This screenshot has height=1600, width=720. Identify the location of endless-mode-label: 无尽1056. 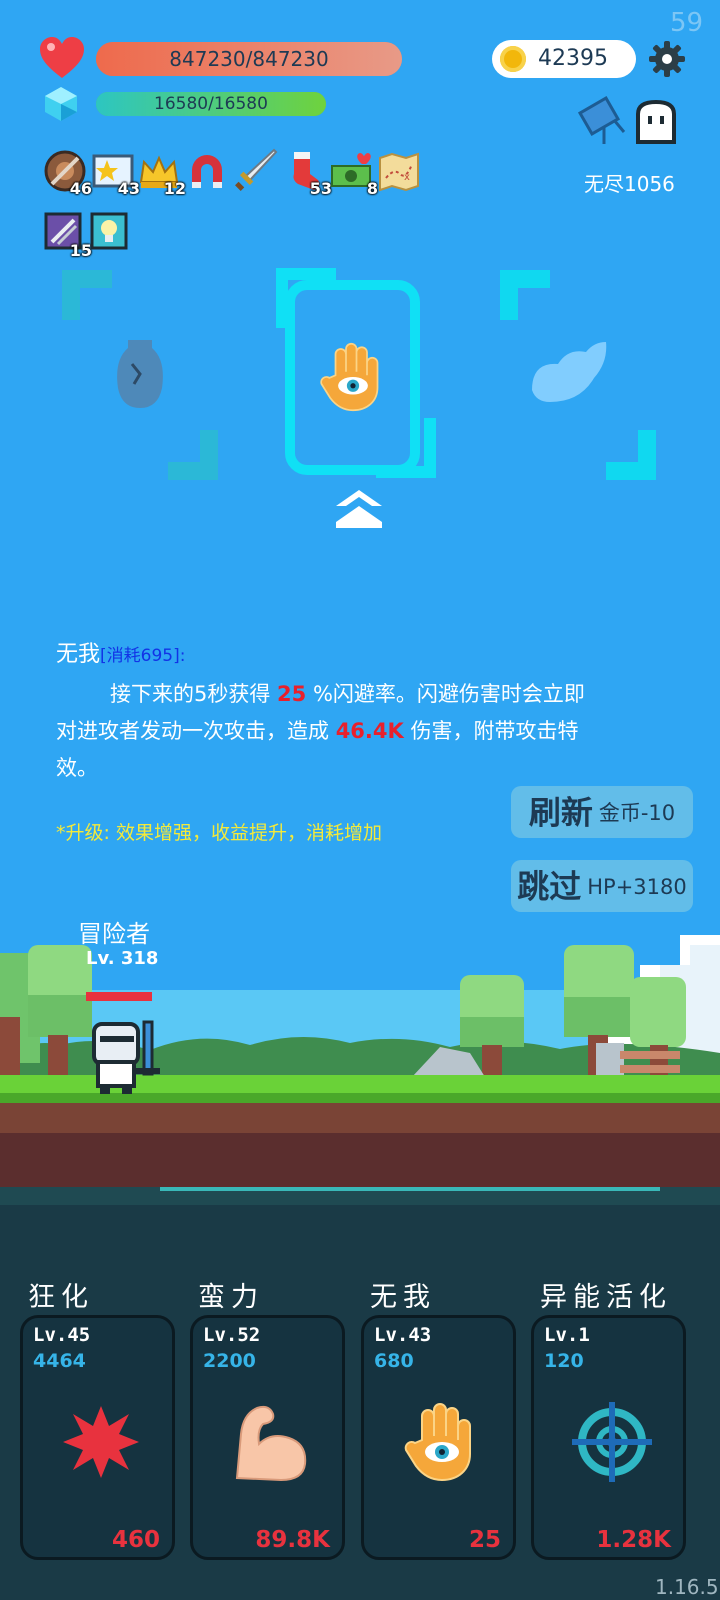
(629, 184).